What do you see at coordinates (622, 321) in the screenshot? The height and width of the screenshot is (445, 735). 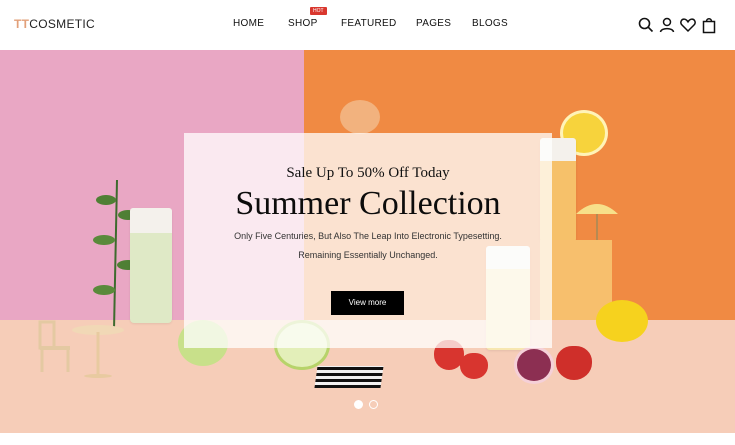 I see `lemon-image` at bounding box center [622, 321].